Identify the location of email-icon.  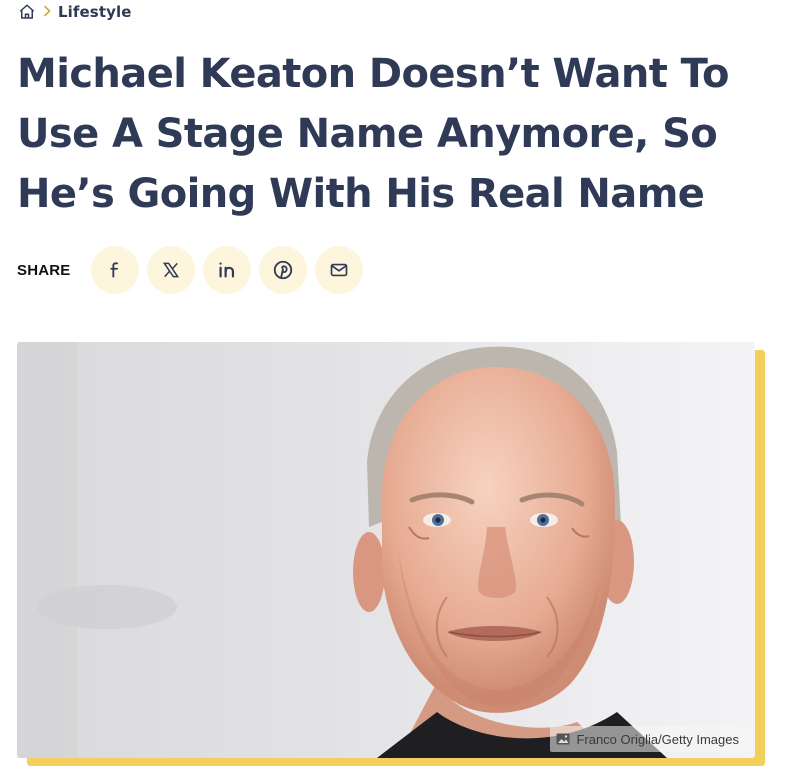
(339, 270).